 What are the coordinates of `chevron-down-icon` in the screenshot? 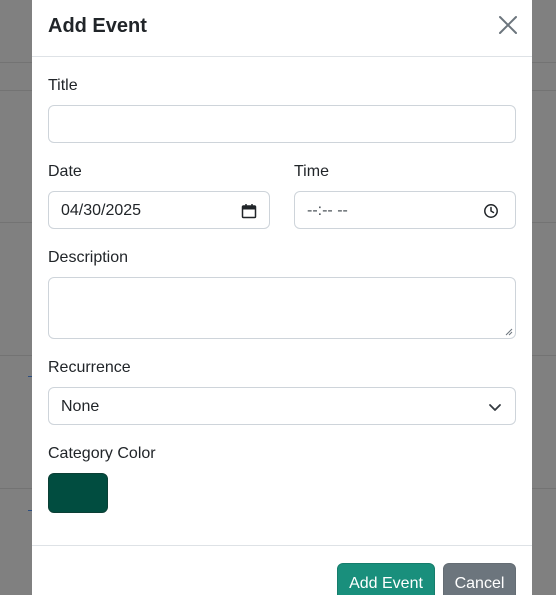 It's located at (495, 407).